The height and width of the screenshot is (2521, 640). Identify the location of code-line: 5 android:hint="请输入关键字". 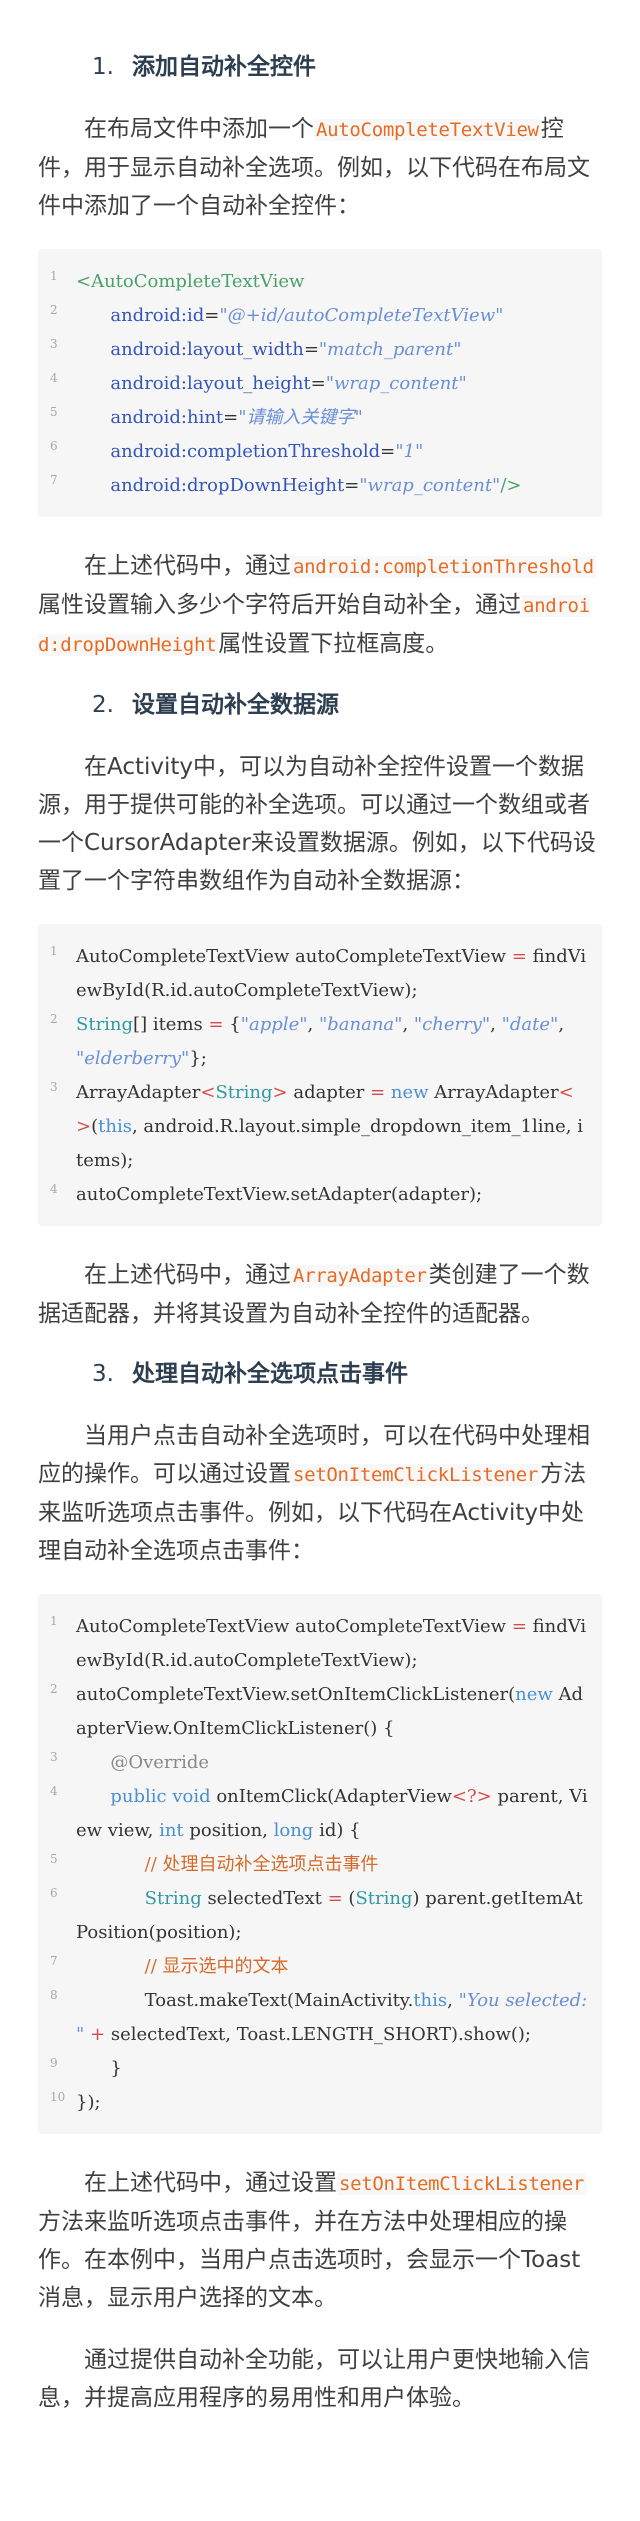
(318, 418).